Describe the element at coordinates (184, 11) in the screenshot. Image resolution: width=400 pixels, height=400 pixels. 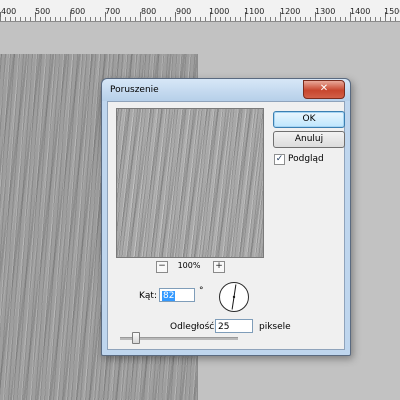
I see `ruler-tick-label: 900` at that location.